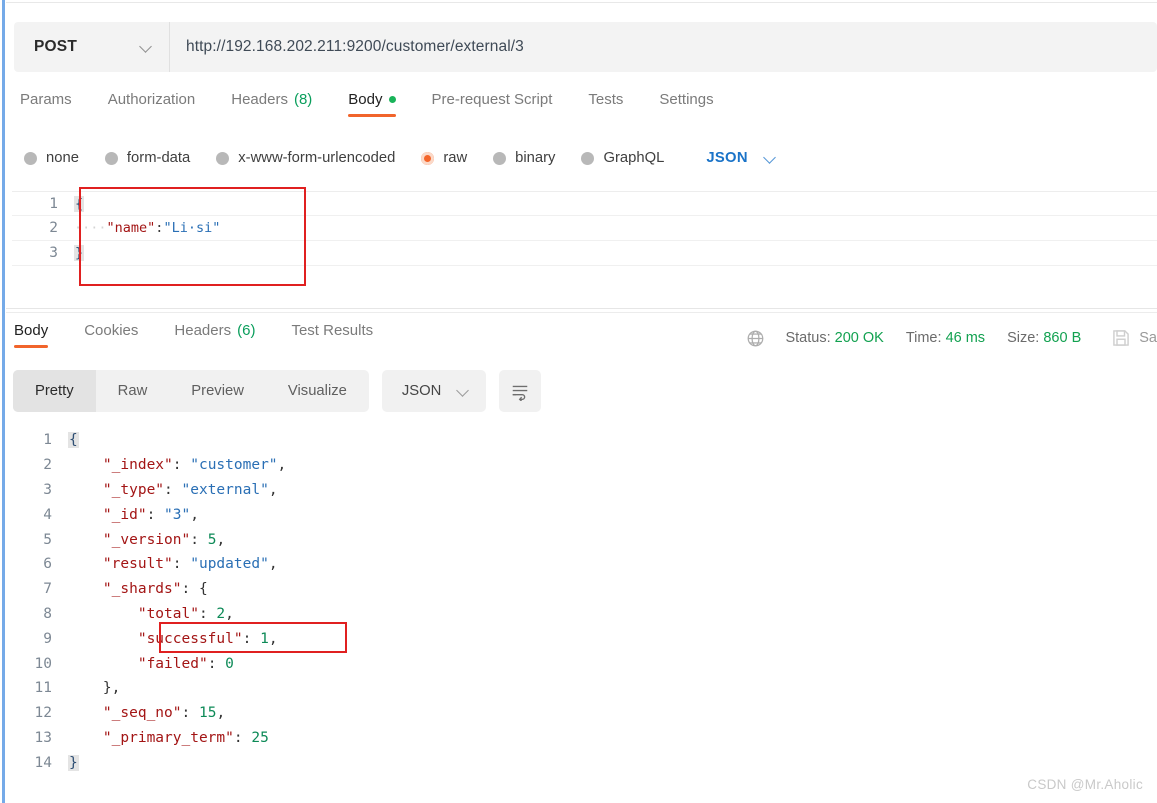 The height and width of the screenshot is (803, 1157). Describe the element at coordinates (965, 338) in the screenshot. I see `time-value: 46 ms` at that location.